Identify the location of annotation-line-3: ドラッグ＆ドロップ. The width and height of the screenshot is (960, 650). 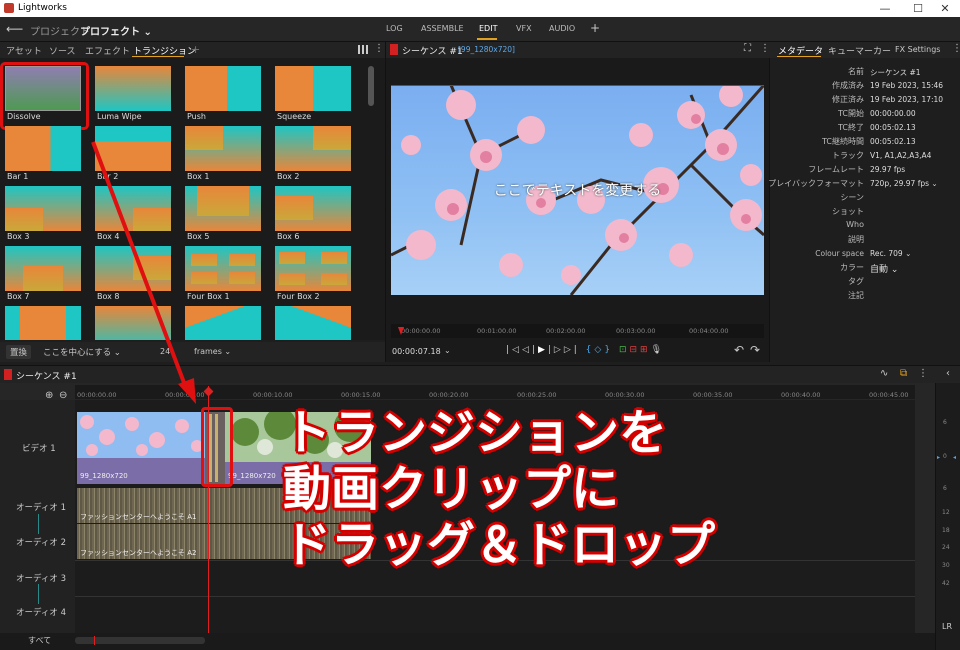
(499, 545).